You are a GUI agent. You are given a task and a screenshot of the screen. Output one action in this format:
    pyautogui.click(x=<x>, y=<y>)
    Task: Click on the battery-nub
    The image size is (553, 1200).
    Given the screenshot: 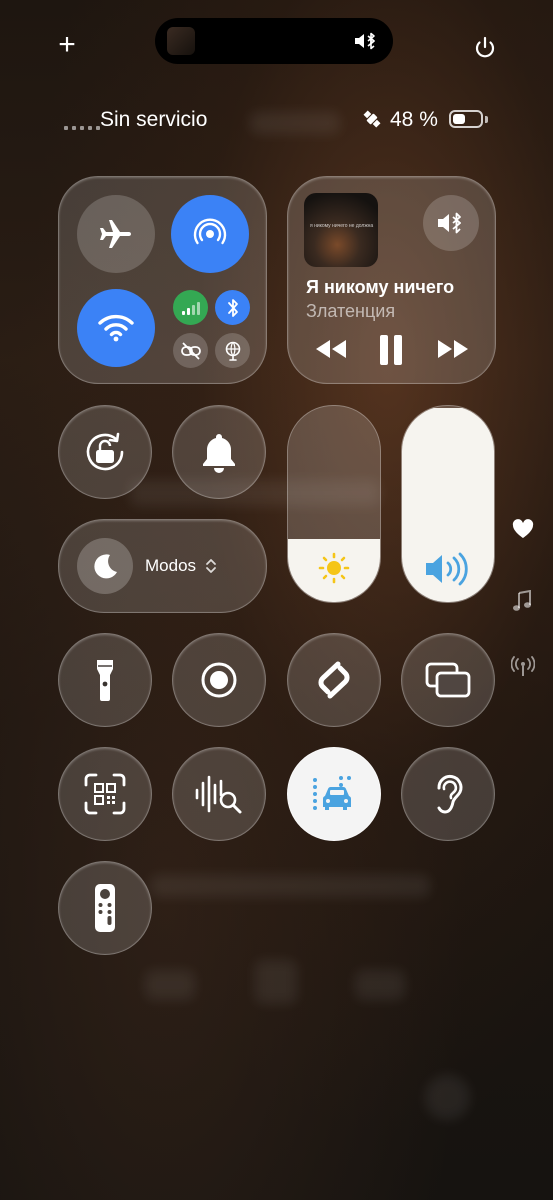 What is the action you would take?
    pyautogui.click(x=486, y=119)
    